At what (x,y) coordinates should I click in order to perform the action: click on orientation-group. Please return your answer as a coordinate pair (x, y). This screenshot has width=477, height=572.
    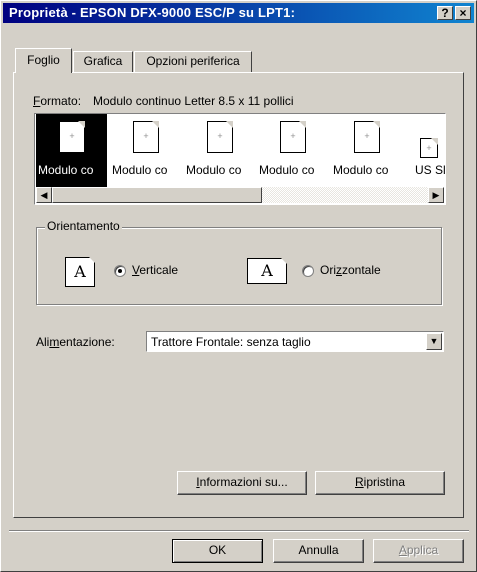
    Looking at the image, I should click on (239, 266).